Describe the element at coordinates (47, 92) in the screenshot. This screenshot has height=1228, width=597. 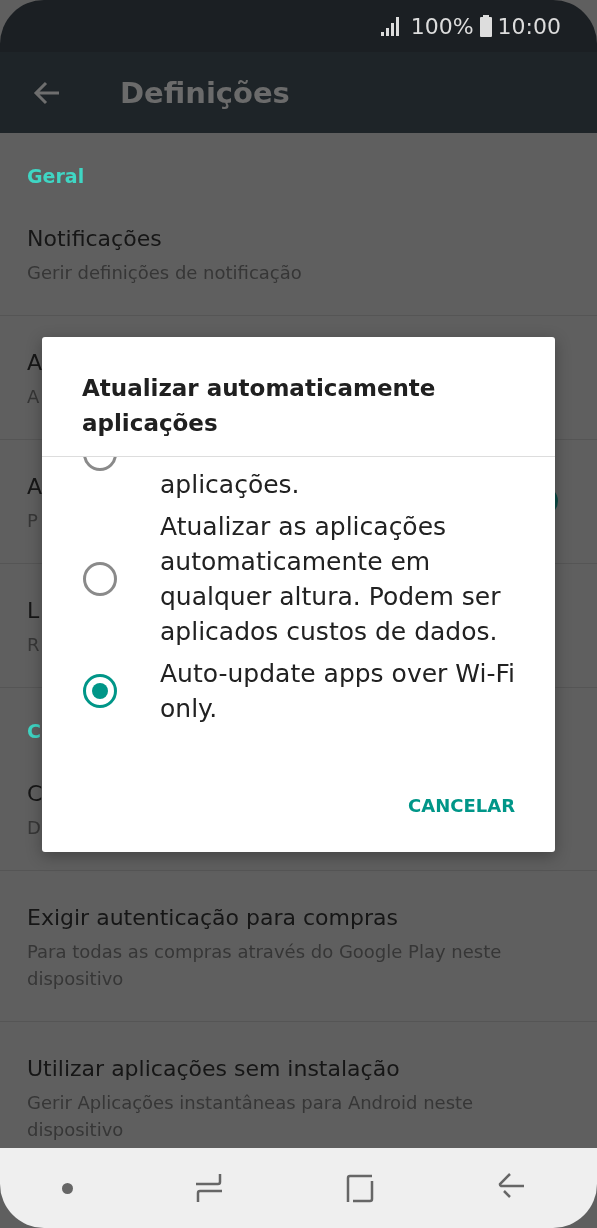
I see `back-arrow-icon` at that location.